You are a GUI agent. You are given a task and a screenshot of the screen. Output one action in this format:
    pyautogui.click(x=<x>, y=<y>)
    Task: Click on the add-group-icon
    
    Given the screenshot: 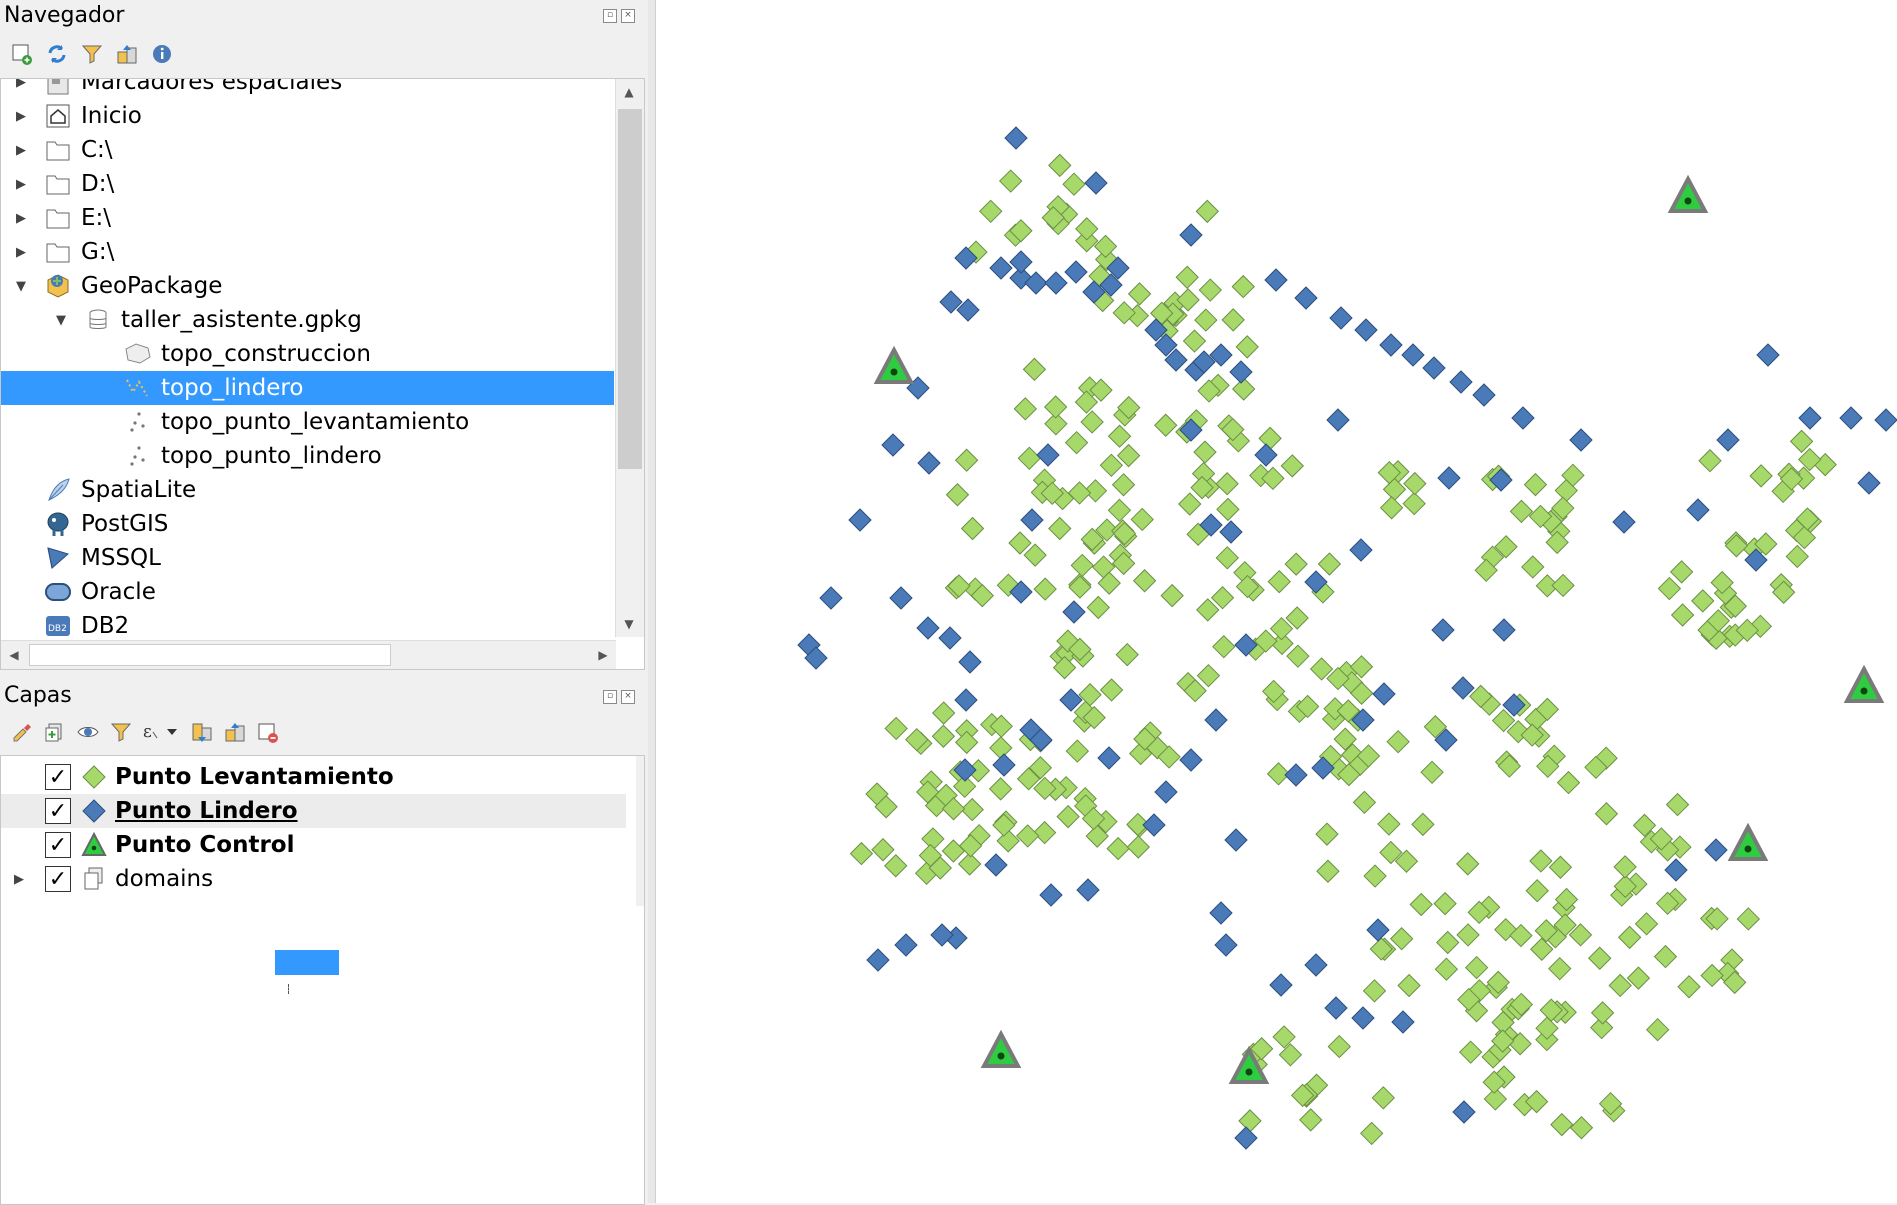 What is the action you would take?
    pyautogui.click(x=54, y=731)
    